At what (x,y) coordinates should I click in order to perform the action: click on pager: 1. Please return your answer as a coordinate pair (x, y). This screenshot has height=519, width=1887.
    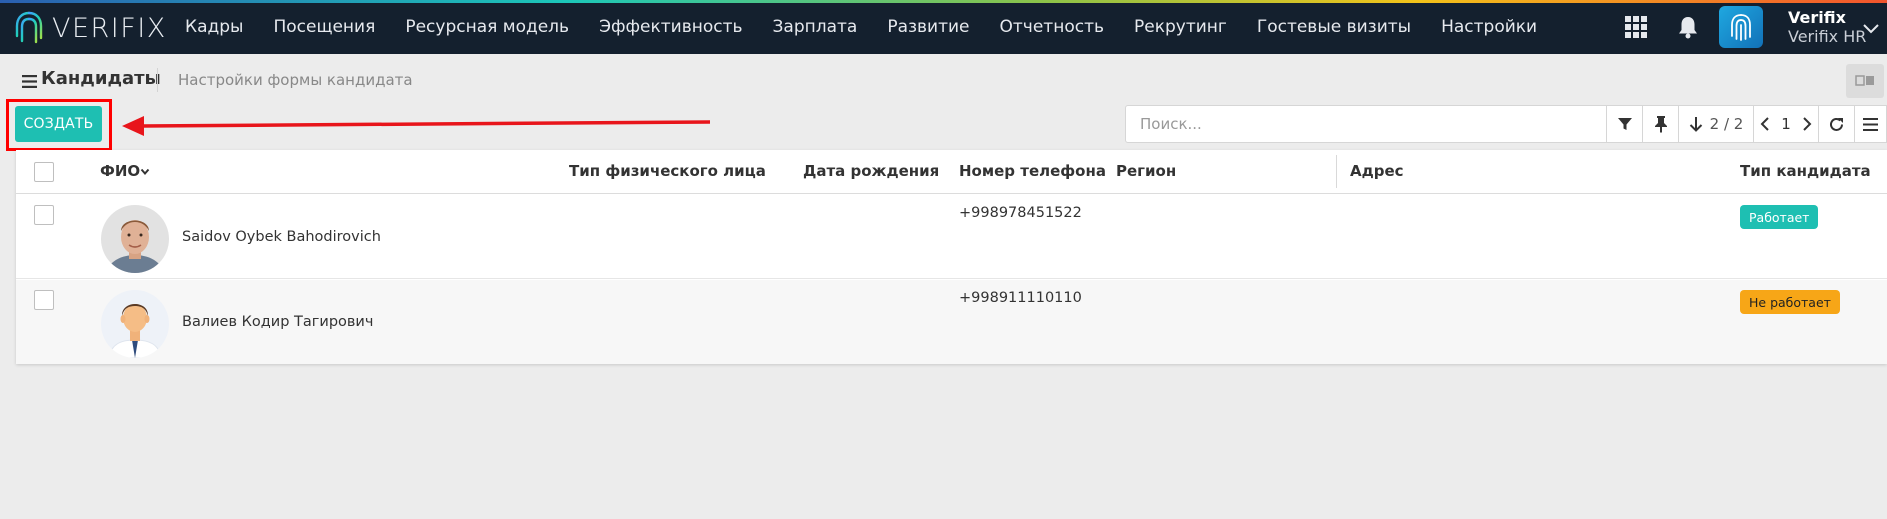
    Looking at the image, I should click on (1786, 124).